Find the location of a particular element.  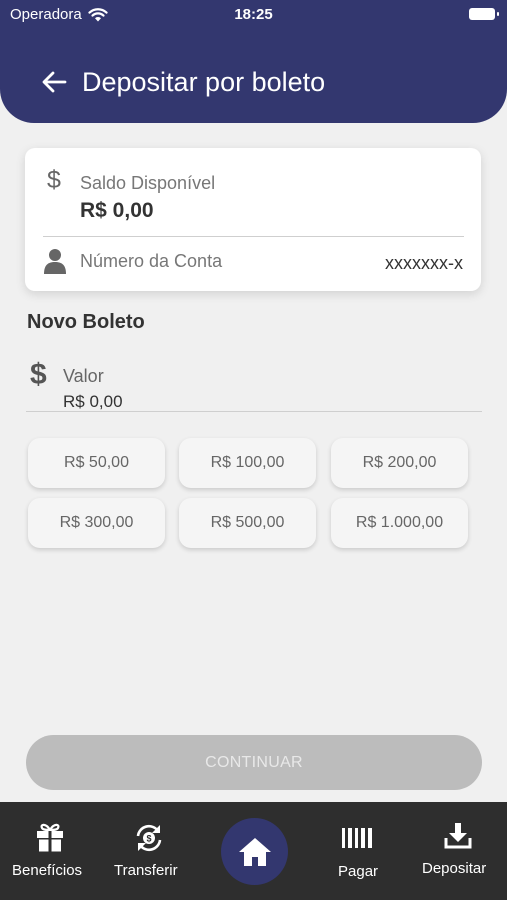

continue-button: CONTINUAR is located at coordinates (254, 762).